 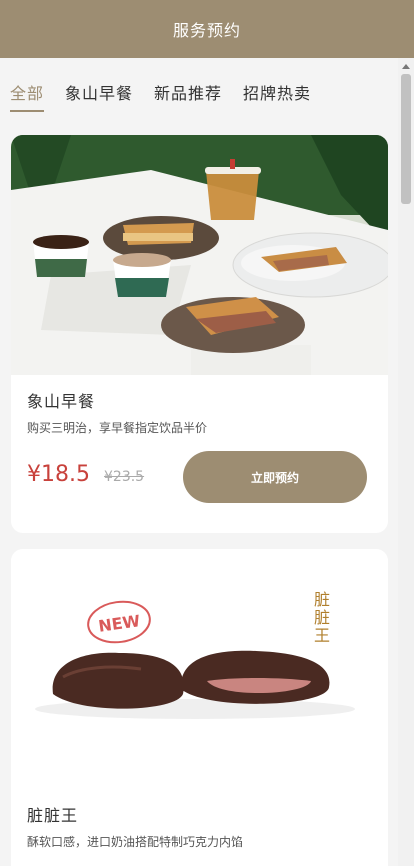 What do you see at coordinates (27, 96) in the screenshot?
I see `tab-all: 全部` at bounding box center [27, 96].